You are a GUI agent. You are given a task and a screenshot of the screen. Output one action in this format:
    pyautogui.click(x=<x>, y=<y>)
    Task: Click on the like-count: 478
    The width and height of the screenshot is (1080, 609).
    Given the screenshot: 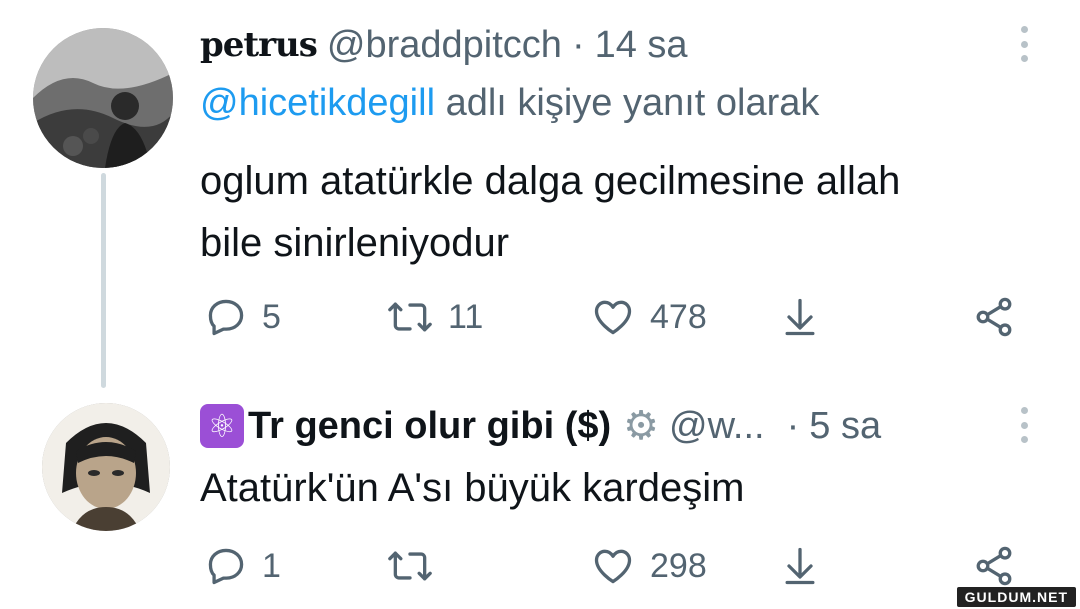 What is the action you would take?
    pyautogui.click(x=678, y=316)
    